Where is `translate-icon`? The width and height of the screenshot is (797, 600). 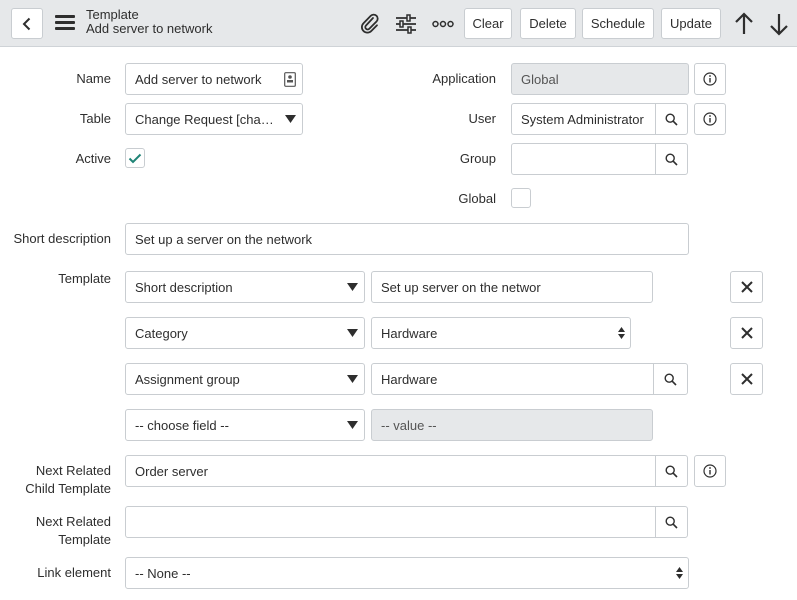
translate-icon is located at coordinates (290, 79).